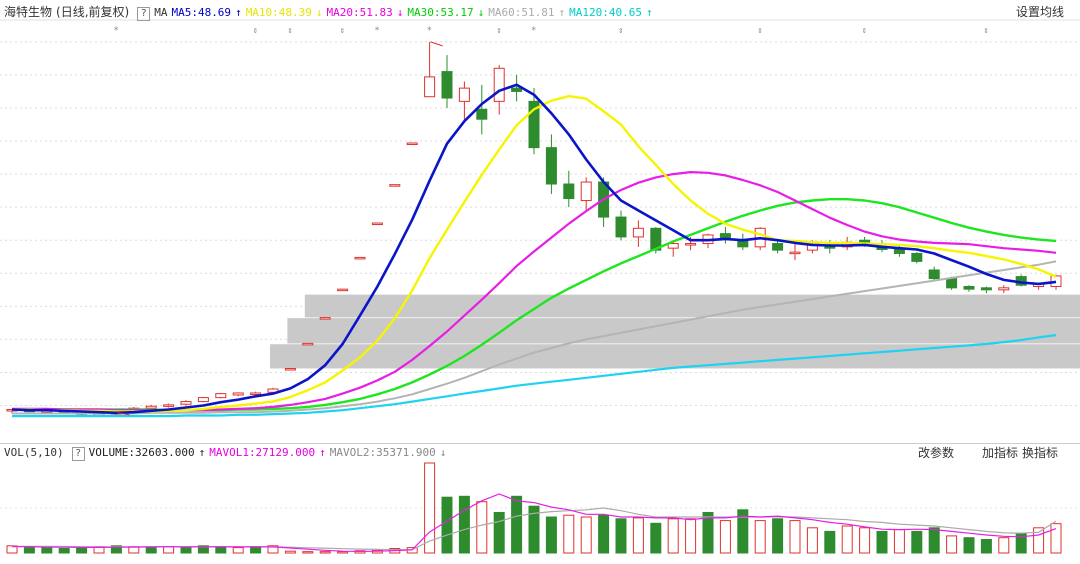  Describe the element at coordinates (201, 12) in the screenshot. I see `ma-value: MA5:48.69` at that location.